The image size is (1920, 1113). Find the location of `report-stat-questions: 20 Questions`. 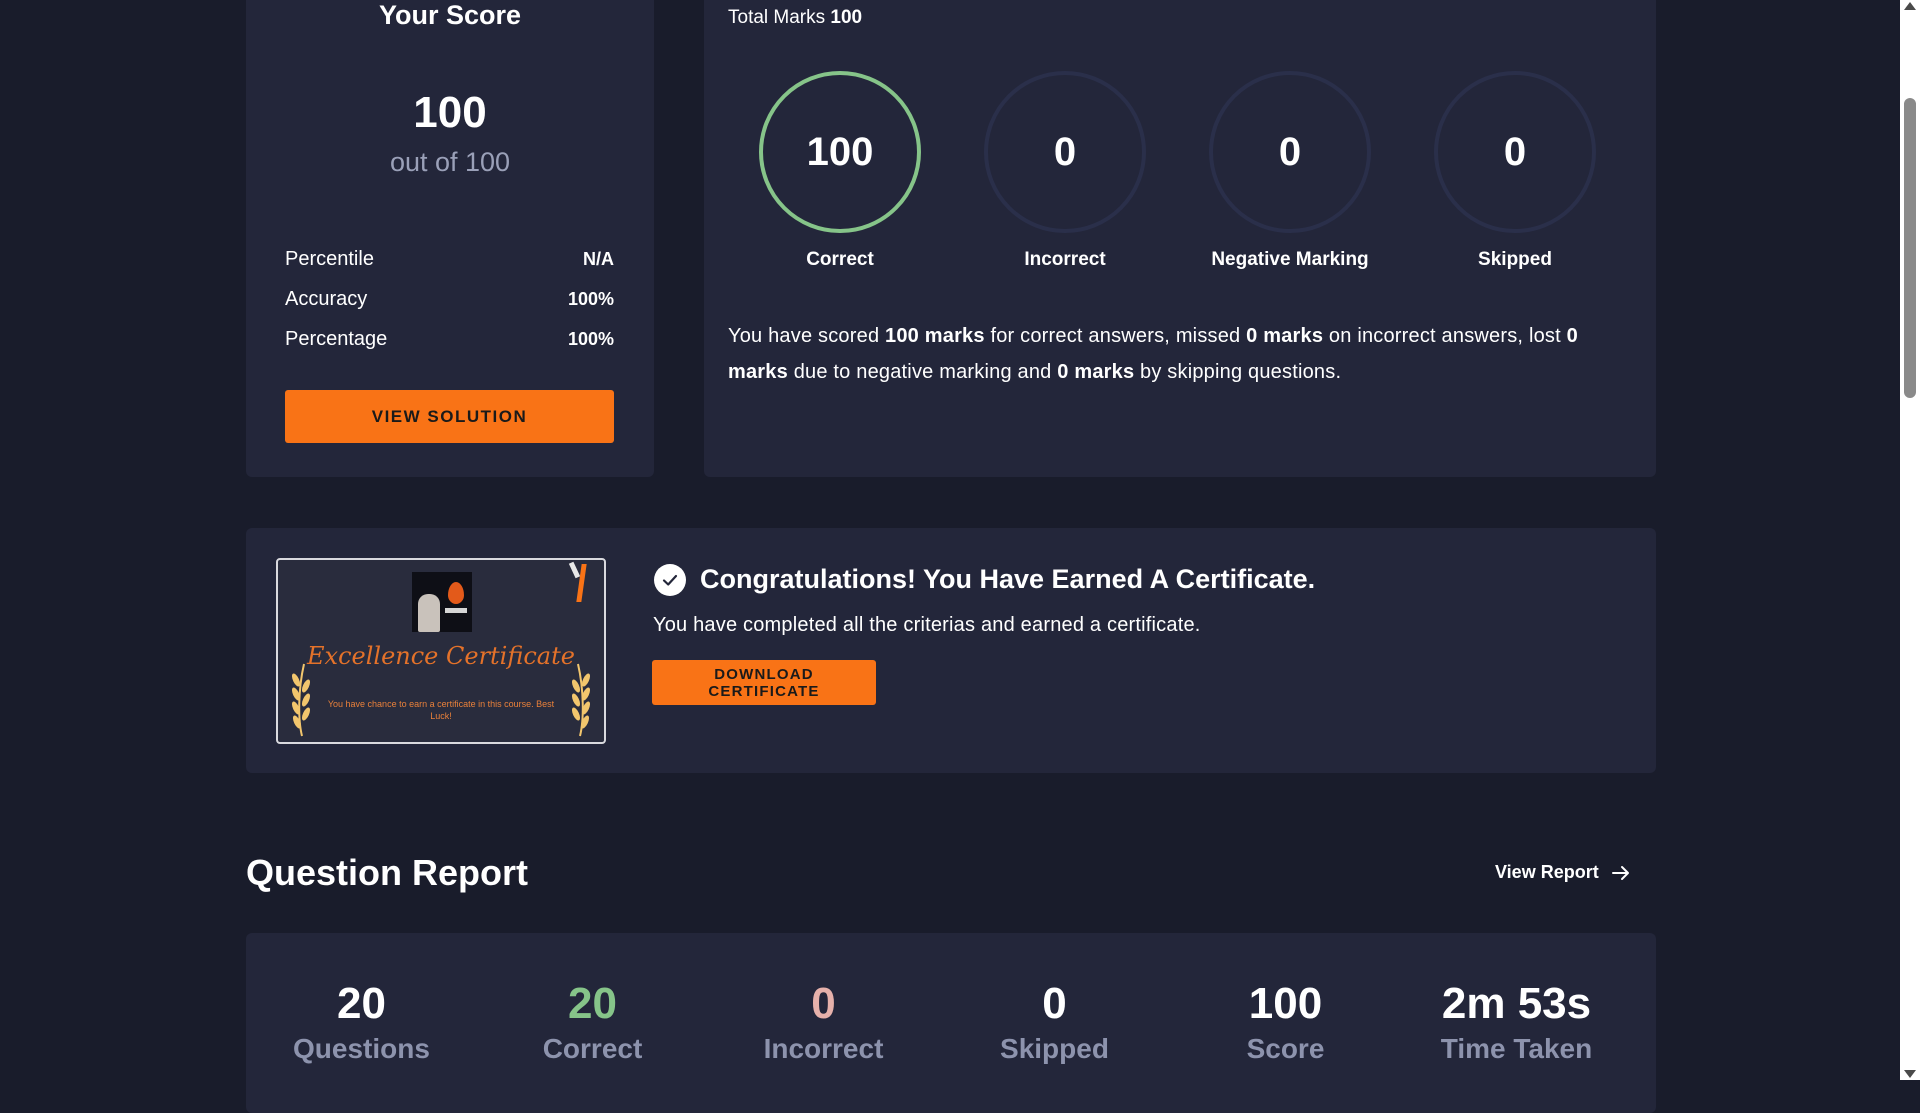

report-stat-questions: 20 Questions is located at coordinates (361, 1022).